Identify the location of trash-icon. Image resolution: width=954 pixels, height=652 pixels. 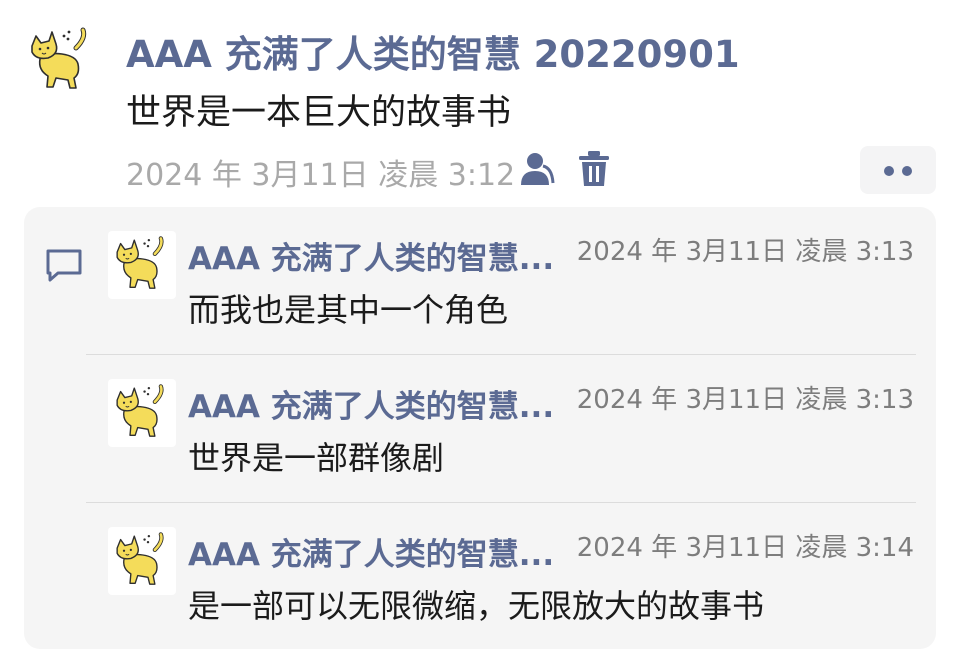
(594, 168).